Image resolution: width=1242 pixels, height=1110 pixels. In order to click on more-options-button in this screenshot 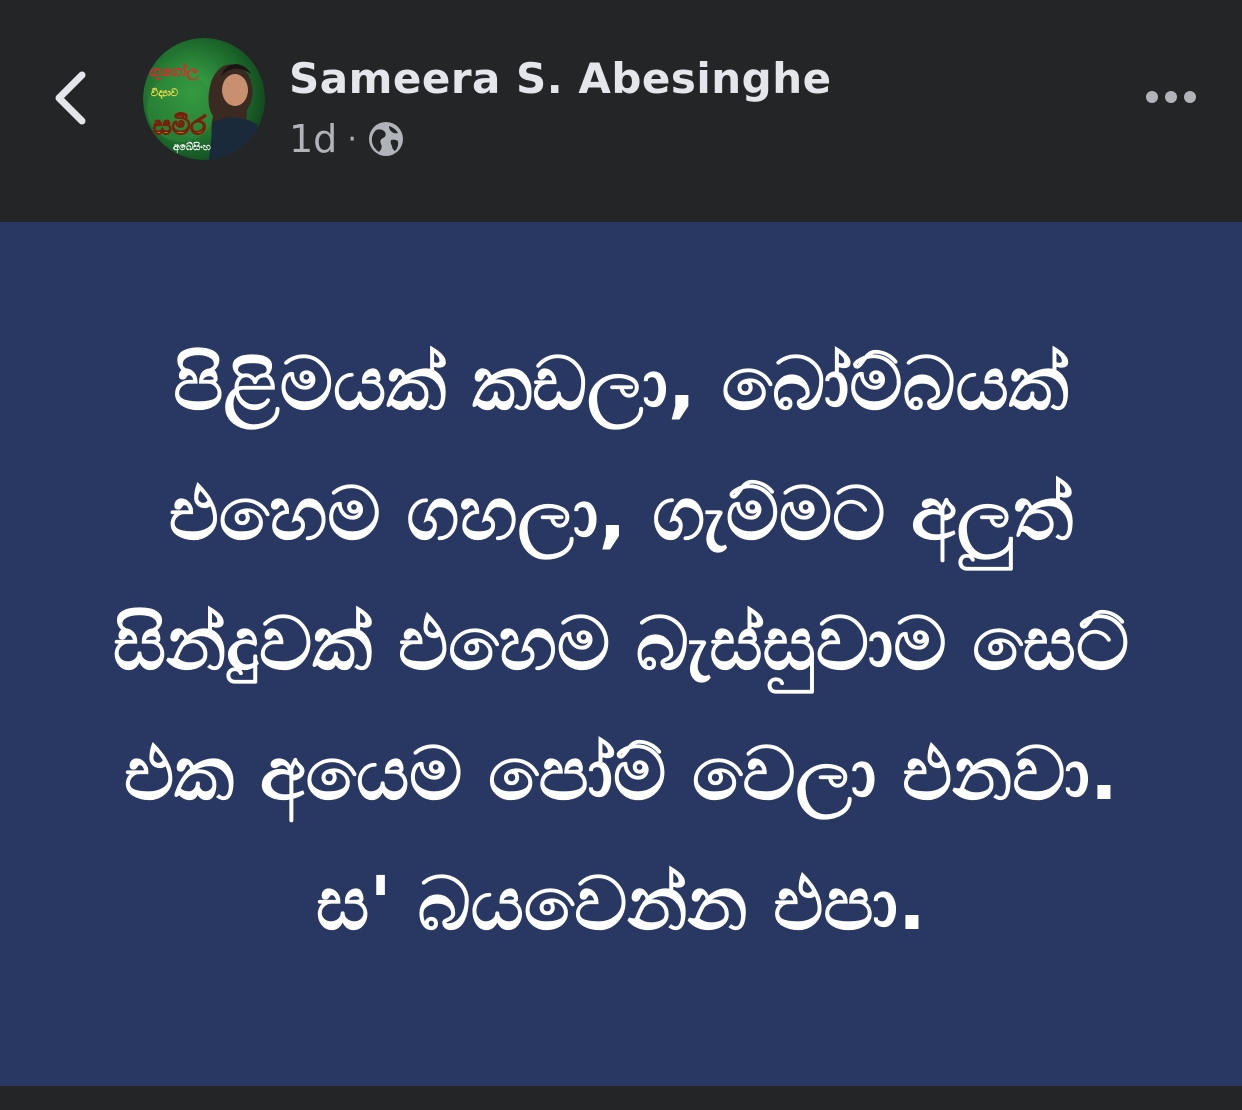, I will do `click(1171, 97)`.